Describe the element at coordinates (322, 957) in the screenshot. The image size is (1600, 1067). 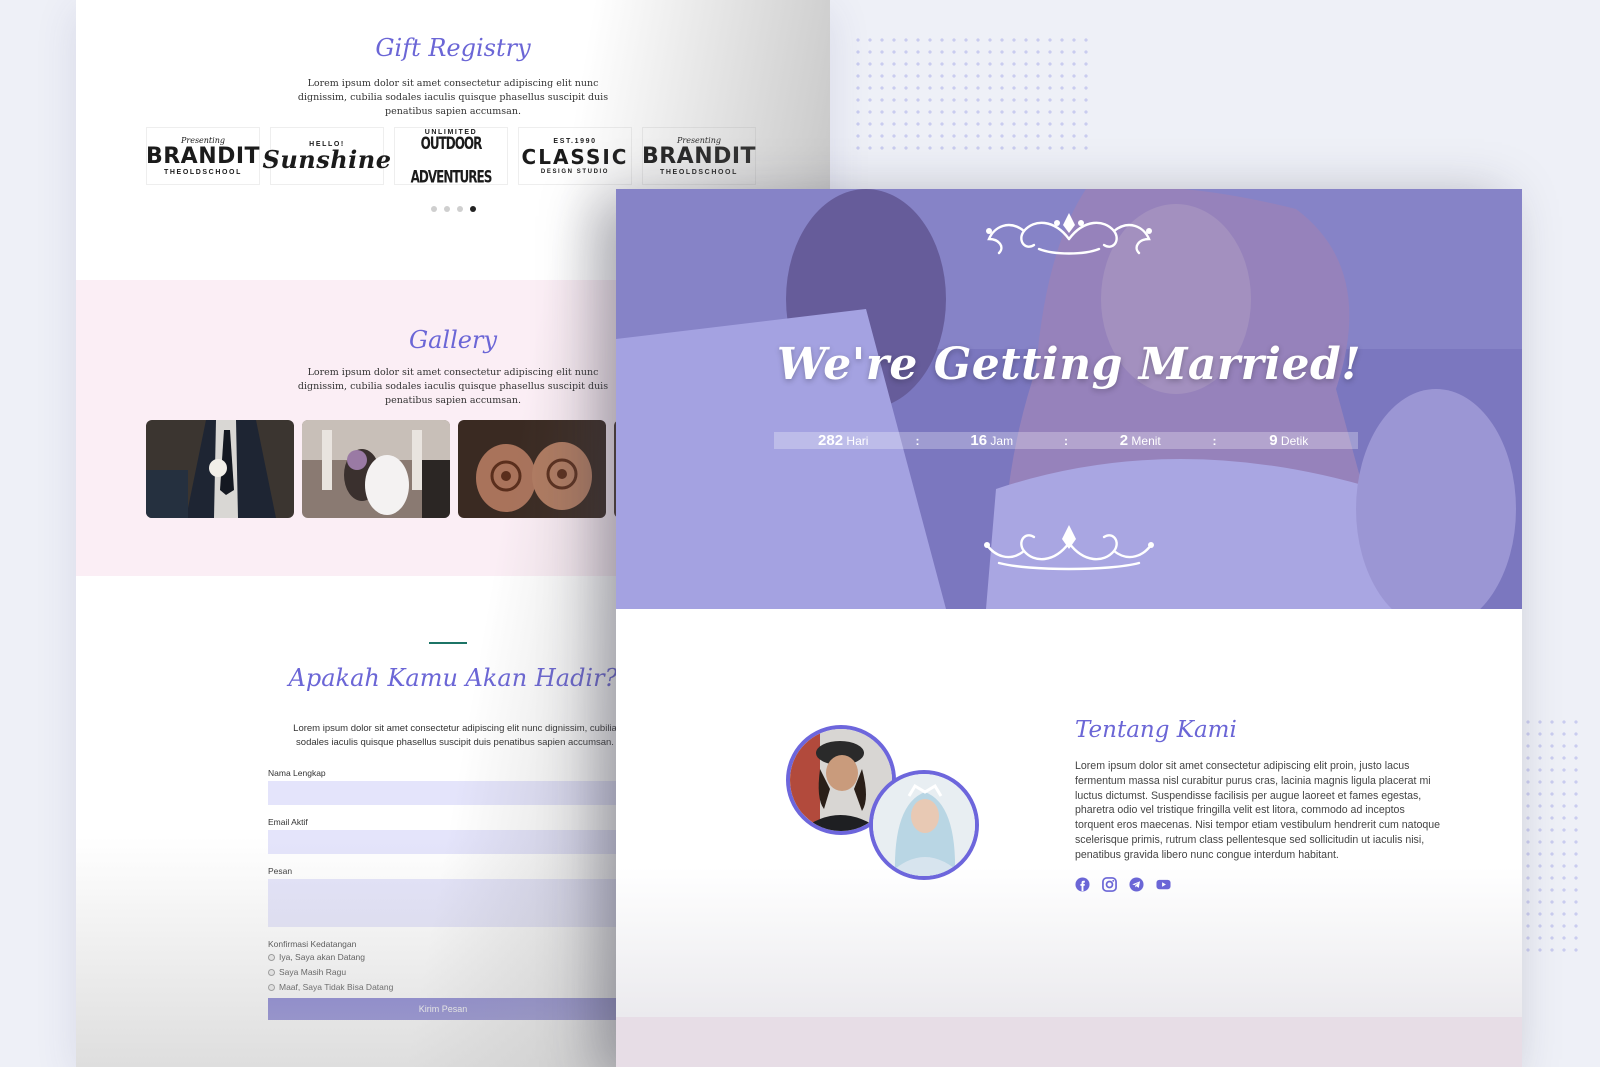
I see `radio-label: Iya, Saya akan Datang` at that location.